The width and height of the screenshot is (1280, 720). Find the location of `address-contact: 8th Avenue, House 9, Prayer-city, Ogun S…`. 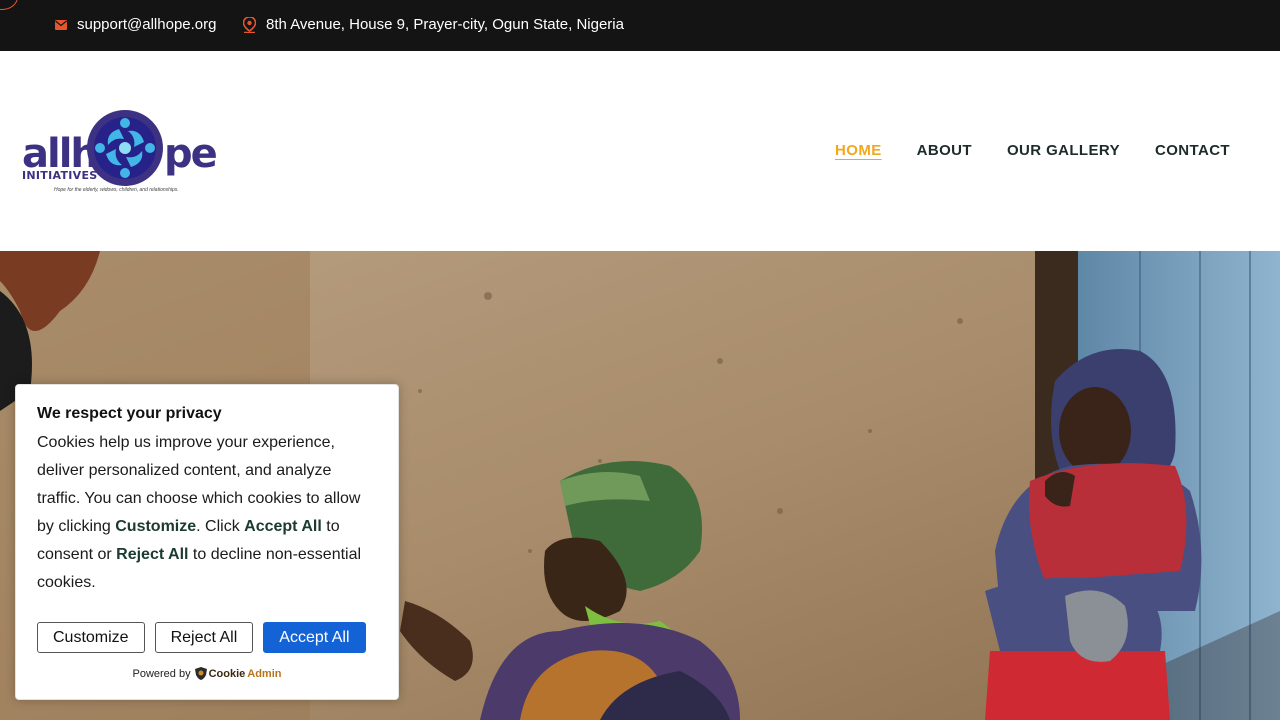

address-contact: 8th Avenue, House 9, Prayer-city, Ogun S… is located at coordinates (433, 24).